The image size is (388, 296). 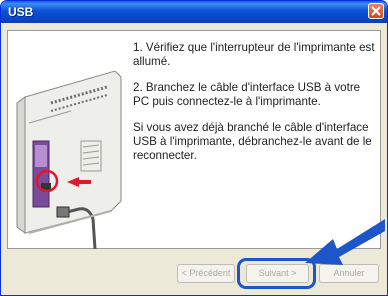 I want to click on pointer-arrow-icon, so click(x=345, y=242).